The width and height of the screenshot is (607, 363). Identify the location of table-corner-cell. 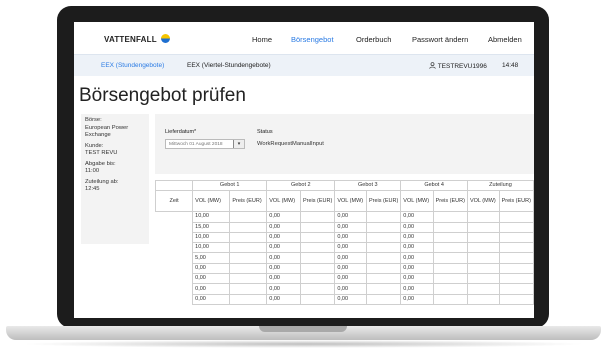
(174, 185).